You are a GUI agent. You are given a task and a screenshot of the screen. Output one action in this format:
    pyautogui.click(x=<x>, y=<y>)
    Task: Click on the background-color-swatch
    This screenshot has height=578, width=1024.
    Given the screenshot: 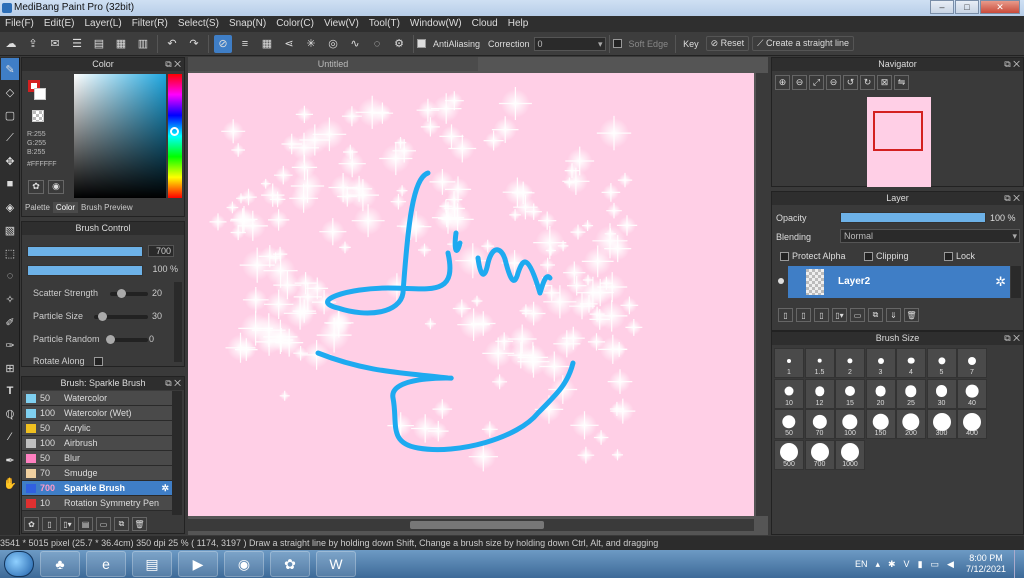 What is the action you would take?
    pyautogui.click(x=40, y=94)
    